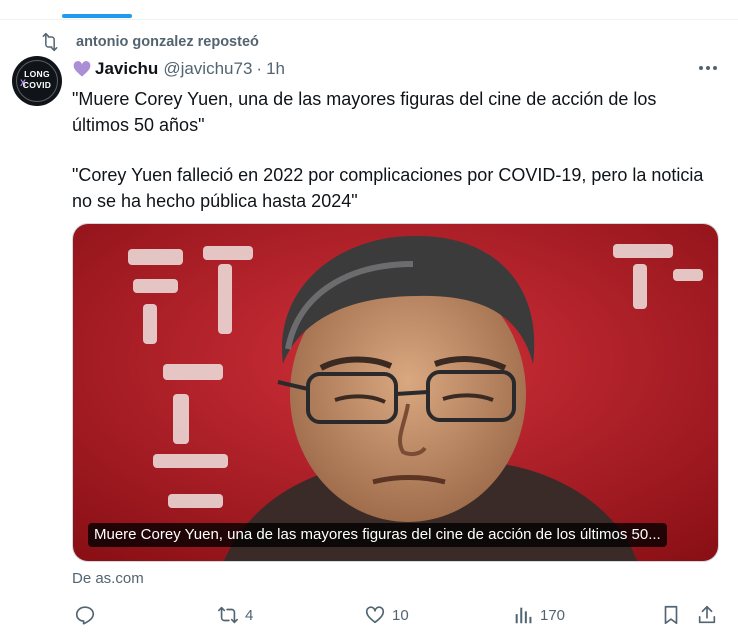  I want to click on more-options-button, so click(708, 68).